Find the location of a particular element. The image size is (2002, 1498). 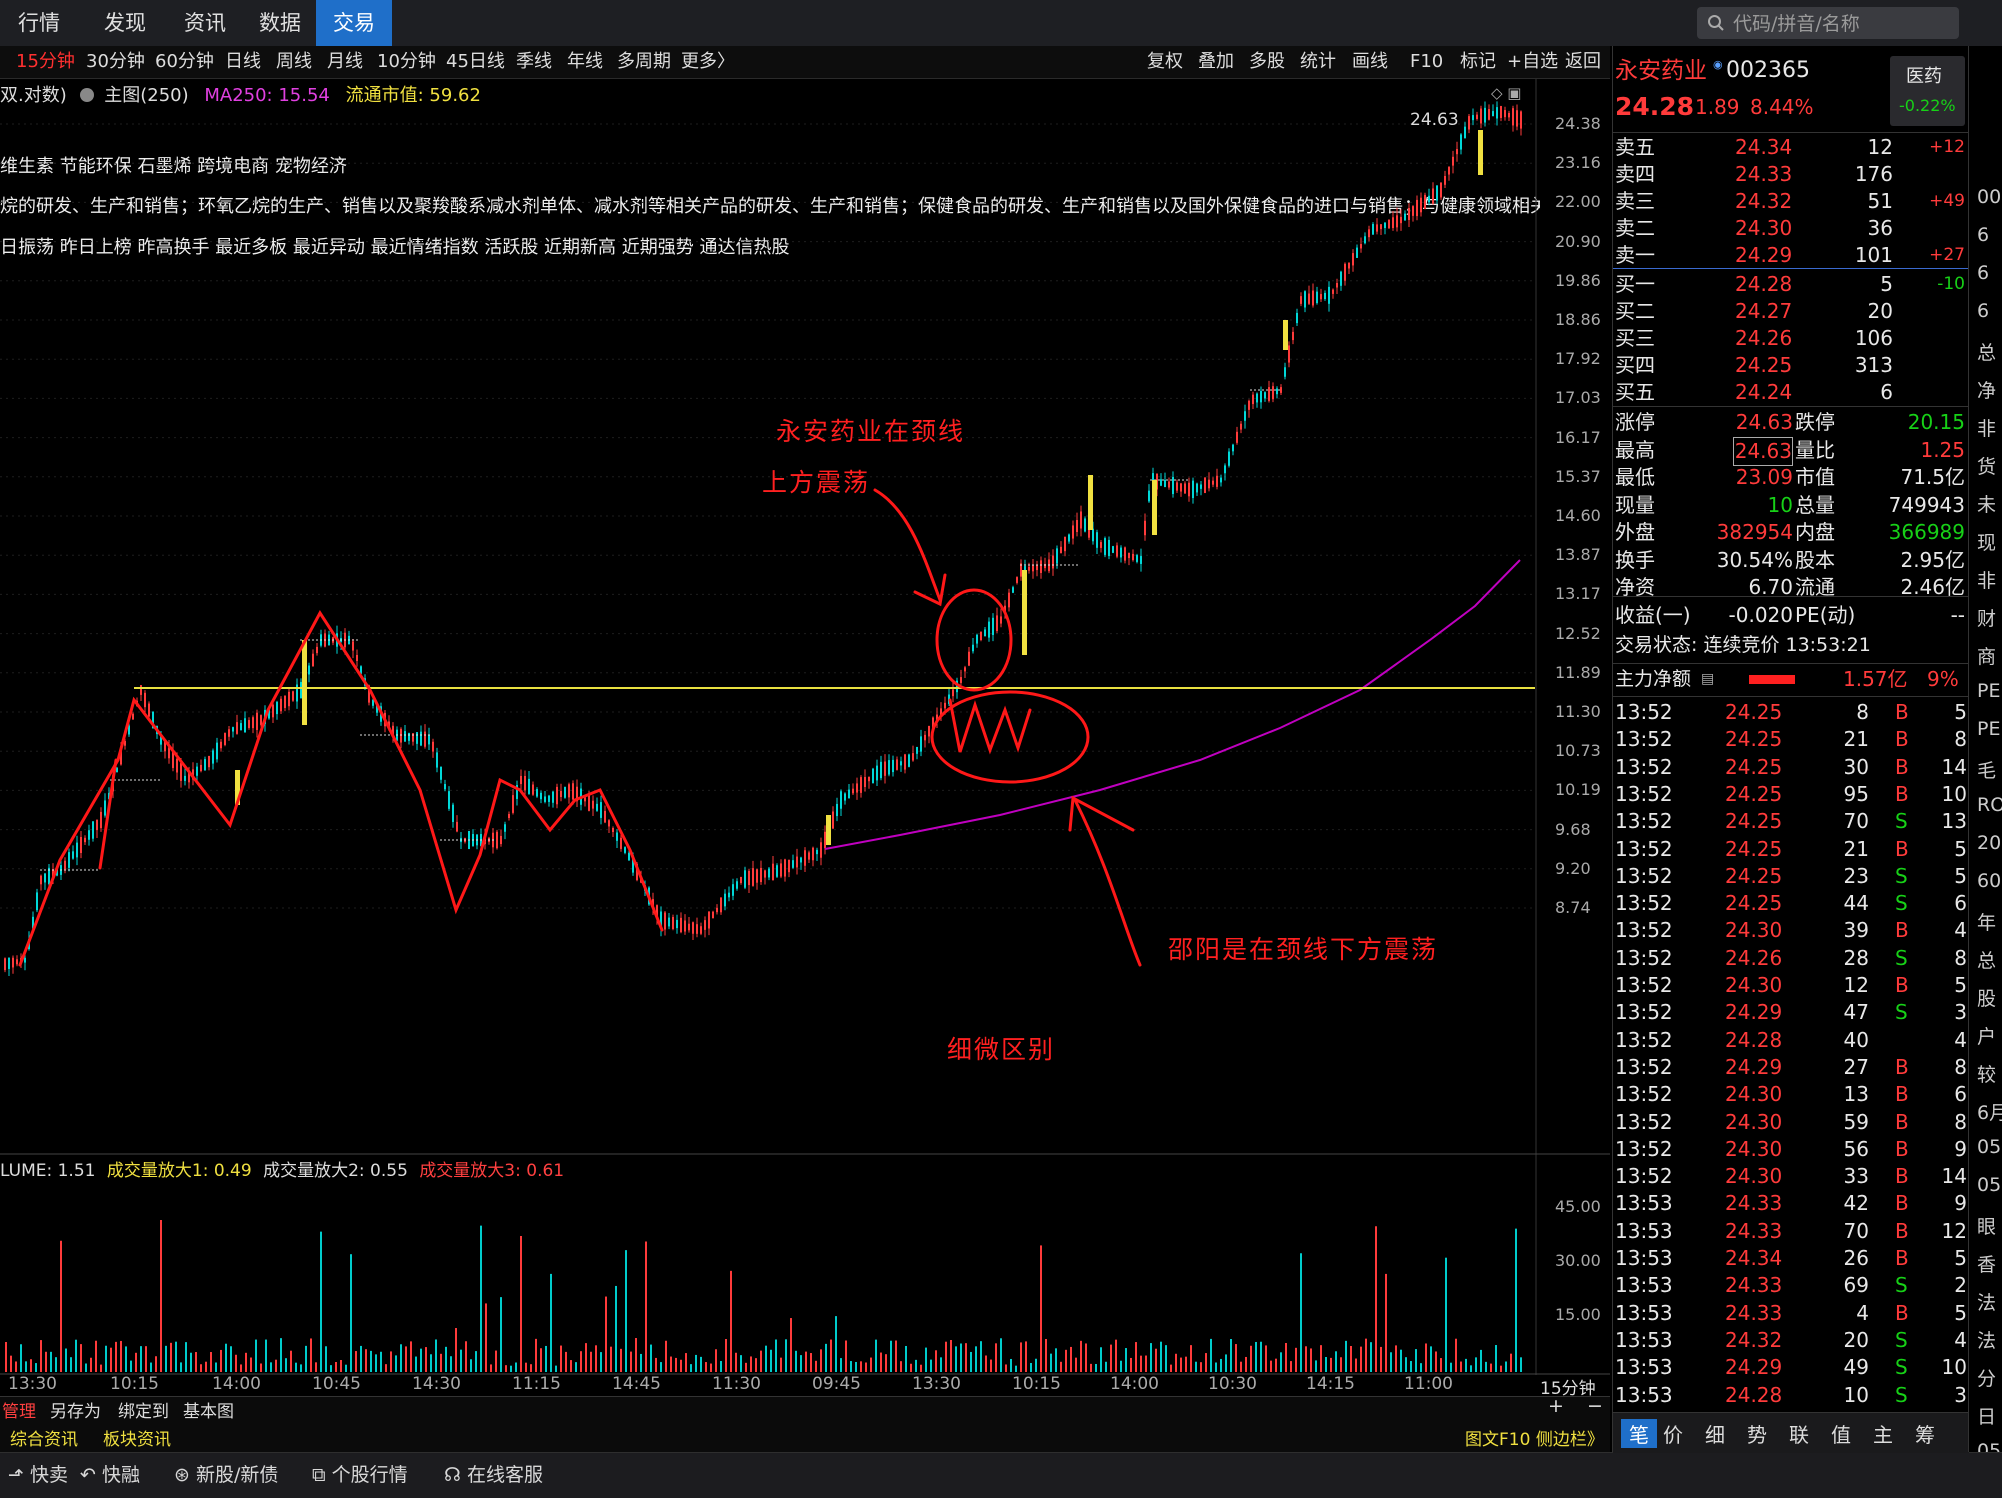

panel-tab: 价 is located at coordinates (1673, 1433).